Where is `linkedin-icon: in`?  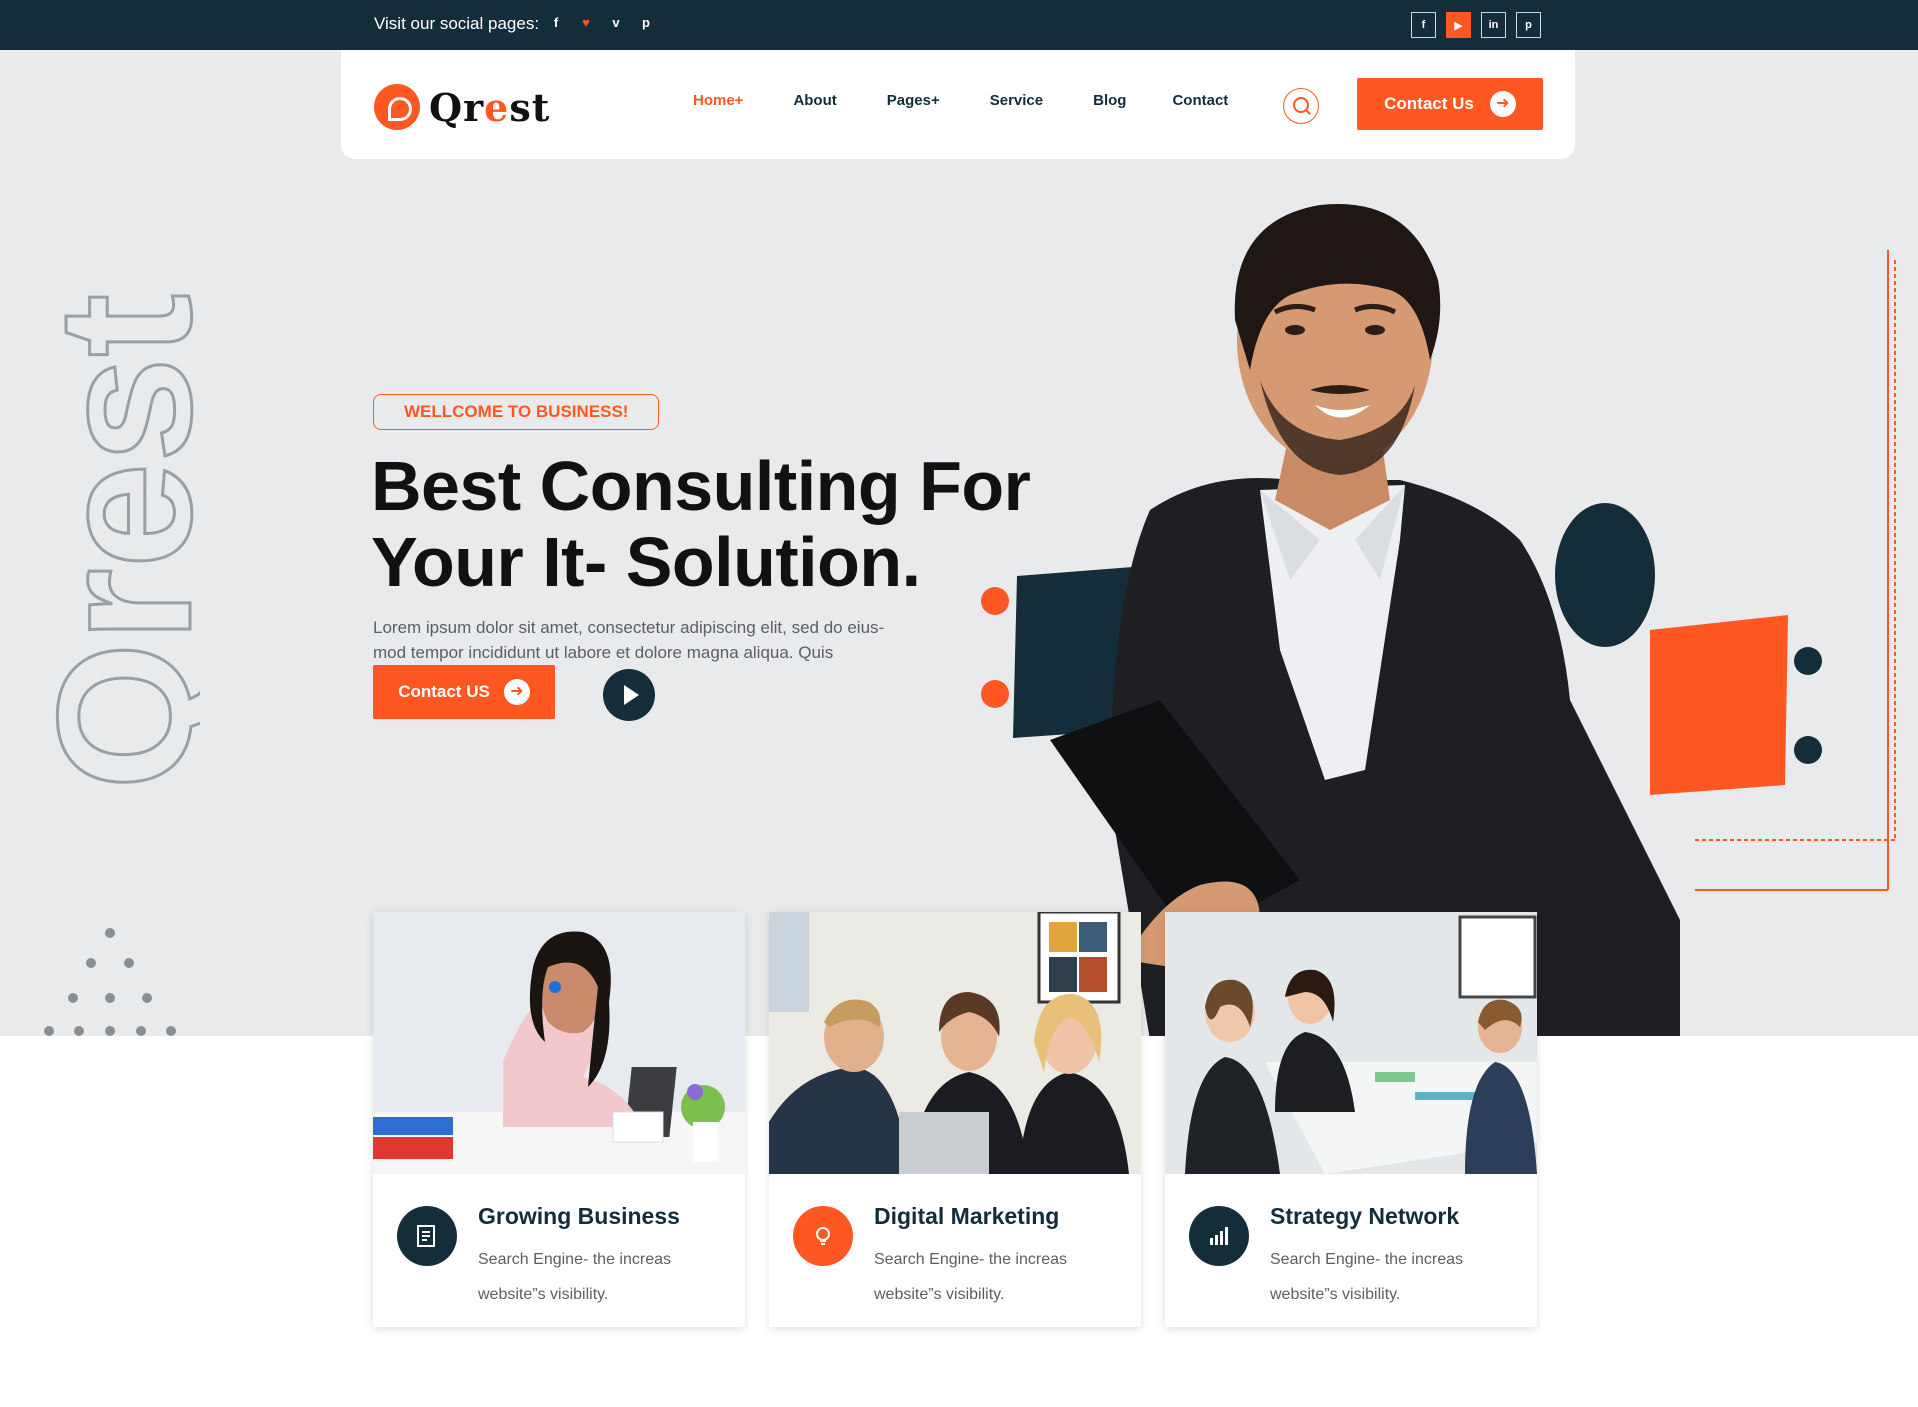 linkedin-icon: in is located at coordinates (1493, 25).